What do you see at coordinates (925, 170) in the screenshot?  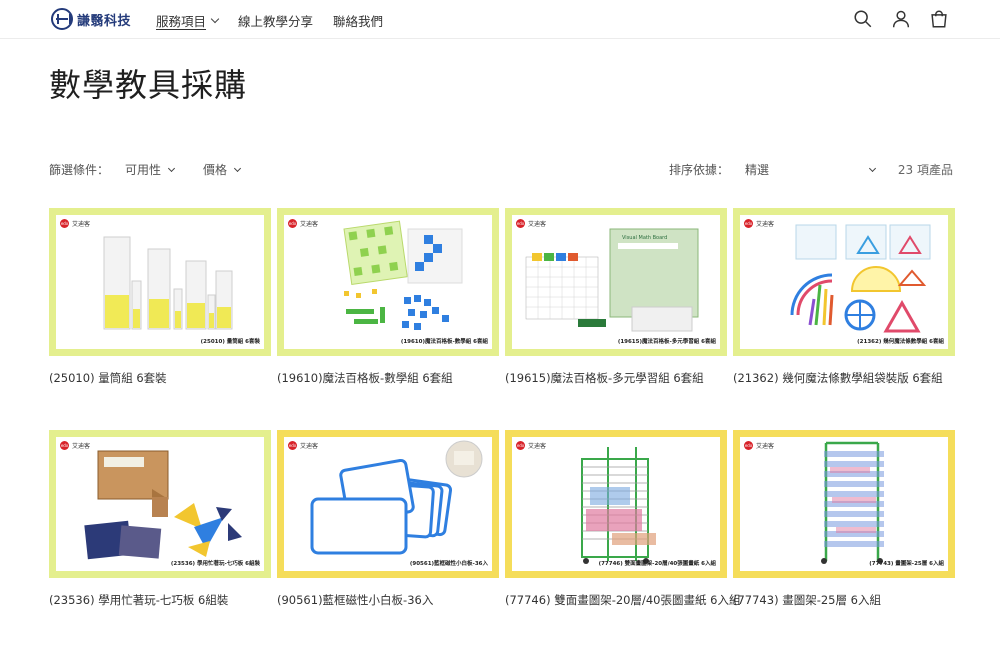 I see `product-count: 23 項產品` at bounding box center [925, 170].